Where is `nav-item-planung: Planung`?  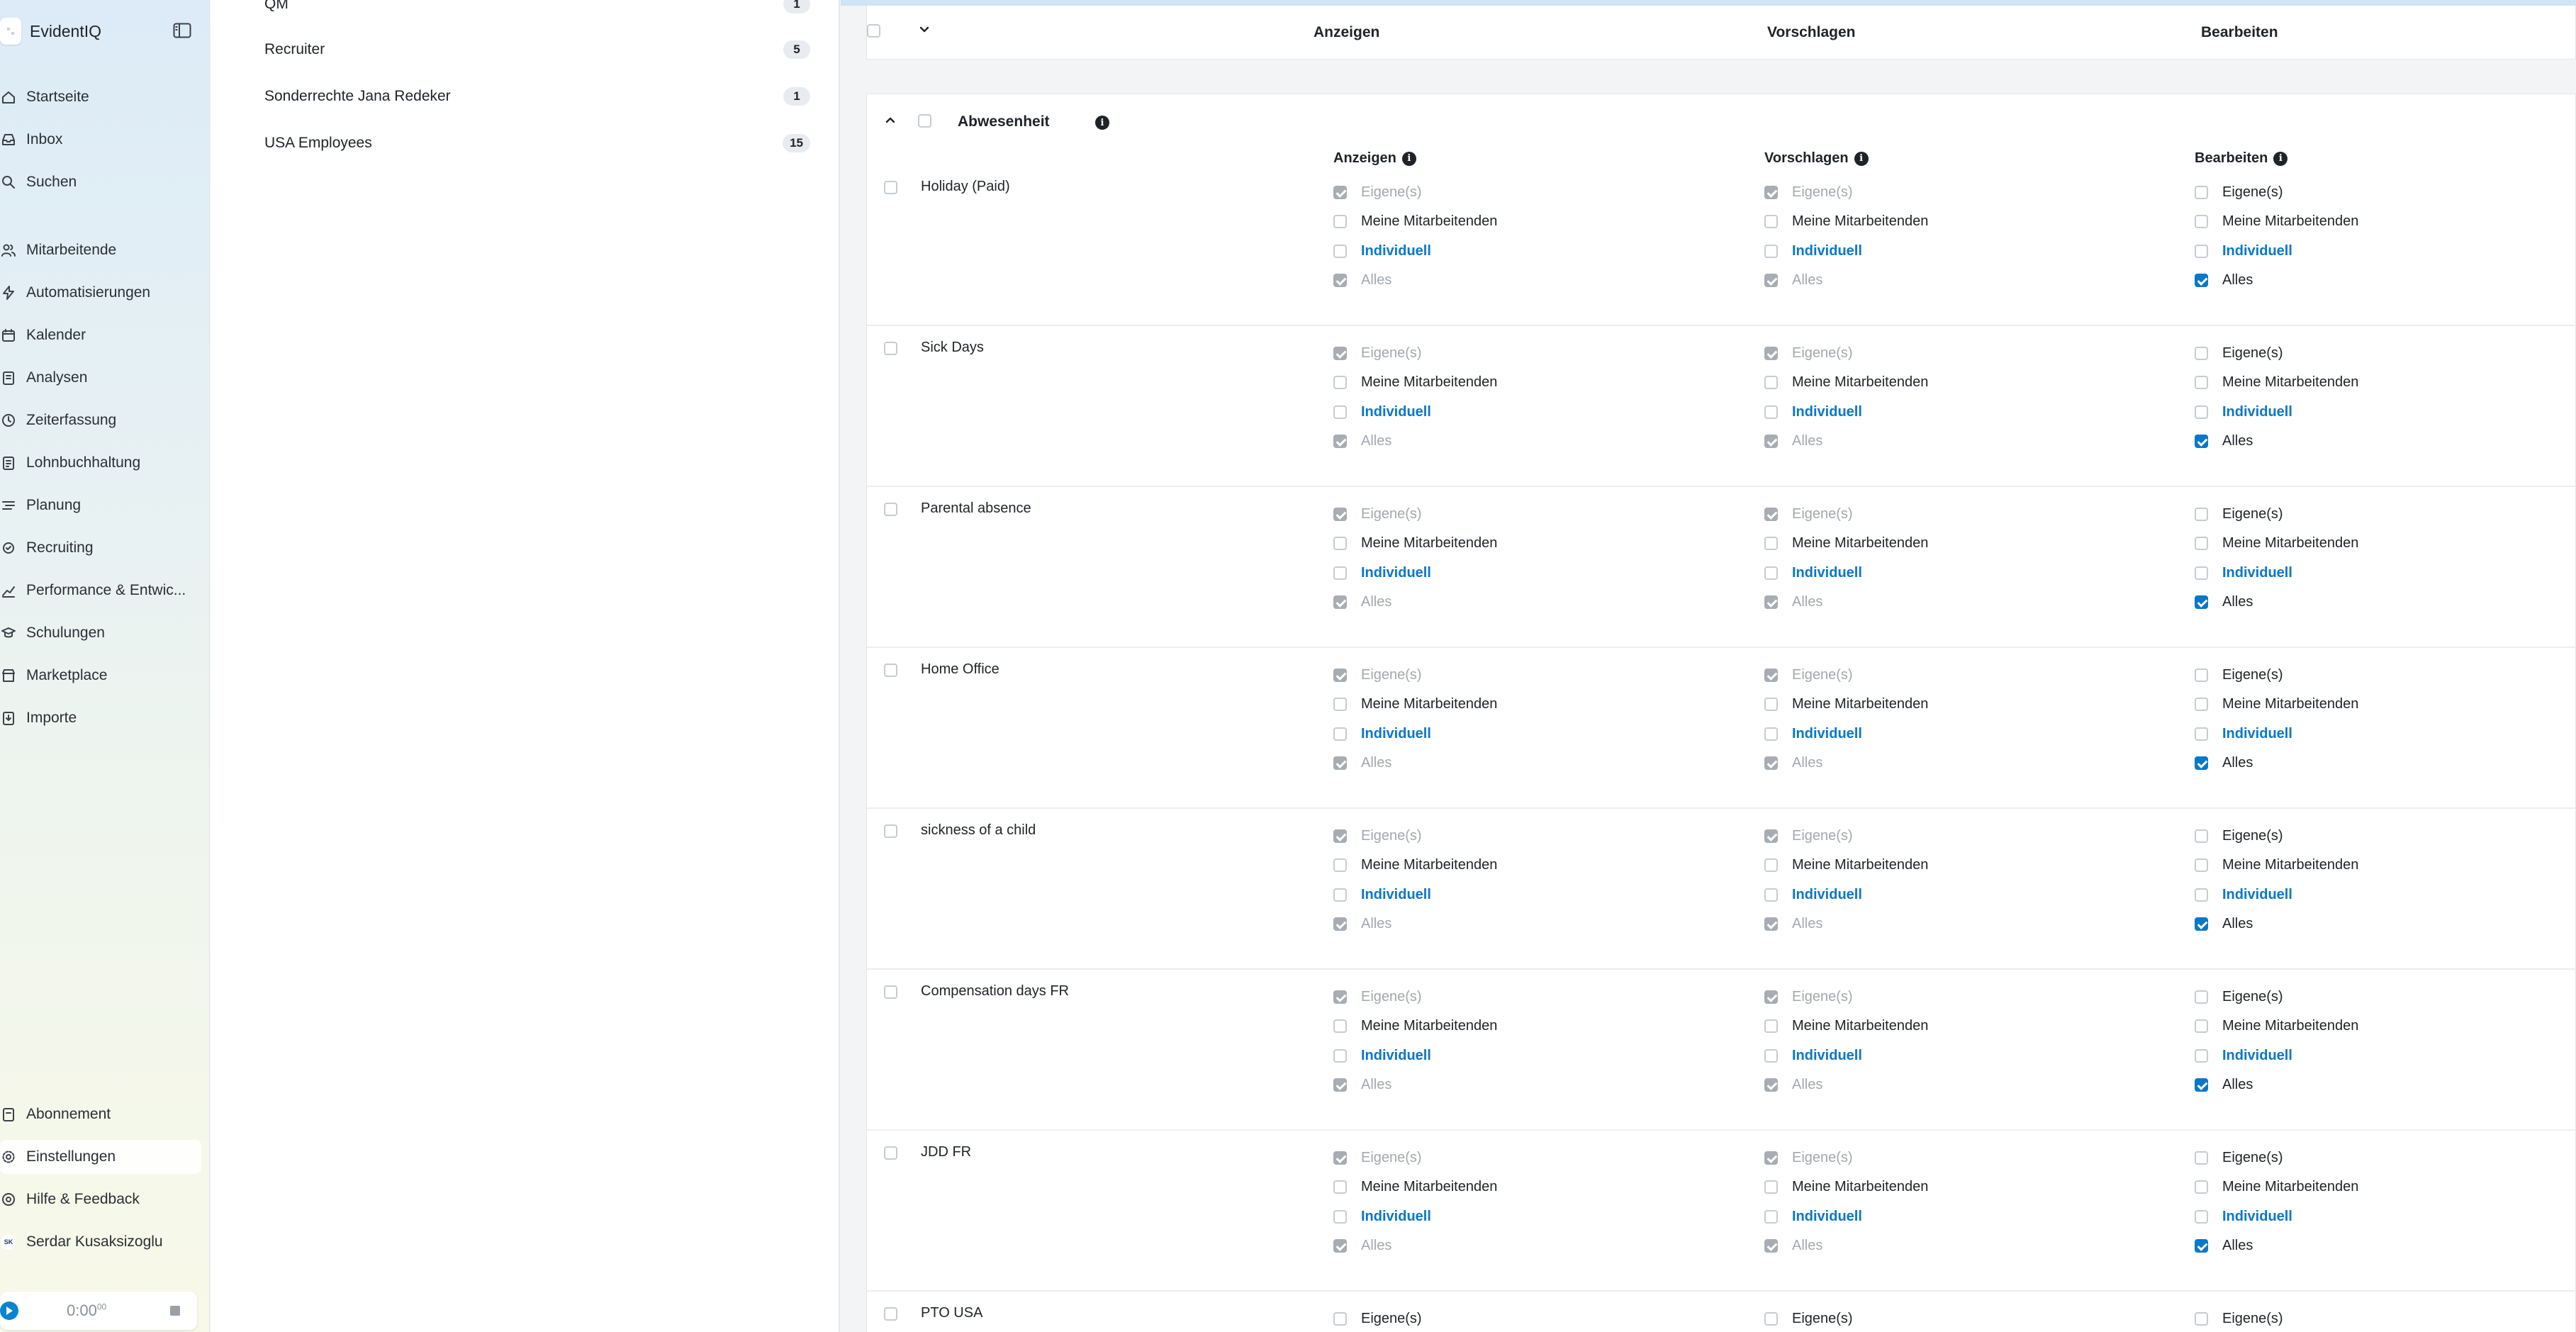 nav-item-planung: Planung is located at coordinates (100, 505).